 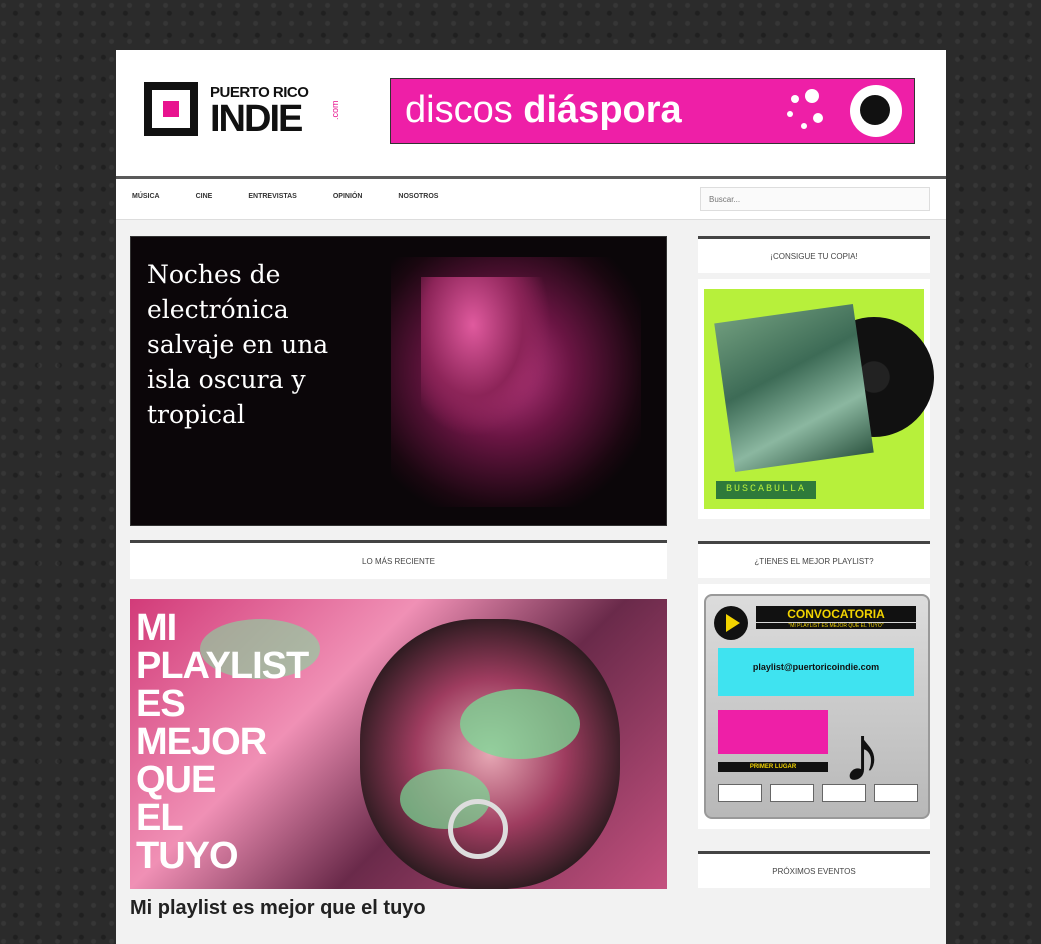 What do you see at coordinates (187, 856) in the screenshot?
I see `feature-image-line: TUYO` at bounding box center [187, 856].